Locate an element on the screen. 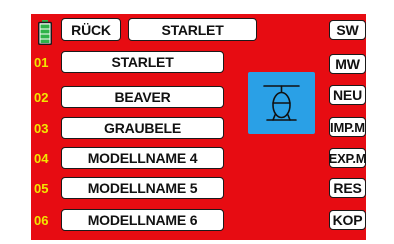 The image size is (394, 244). copy-button: KOP is located at coordinates (347, 220).